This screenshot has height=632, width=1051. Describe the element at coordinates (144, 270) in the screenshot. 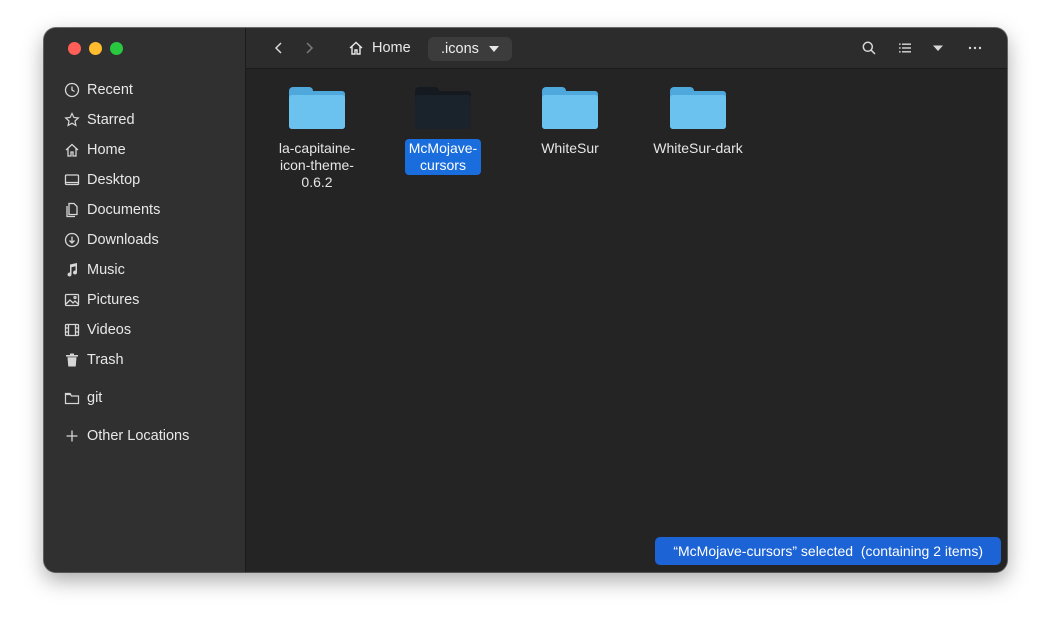

I see `sidebar-item-music: Music` at that location.